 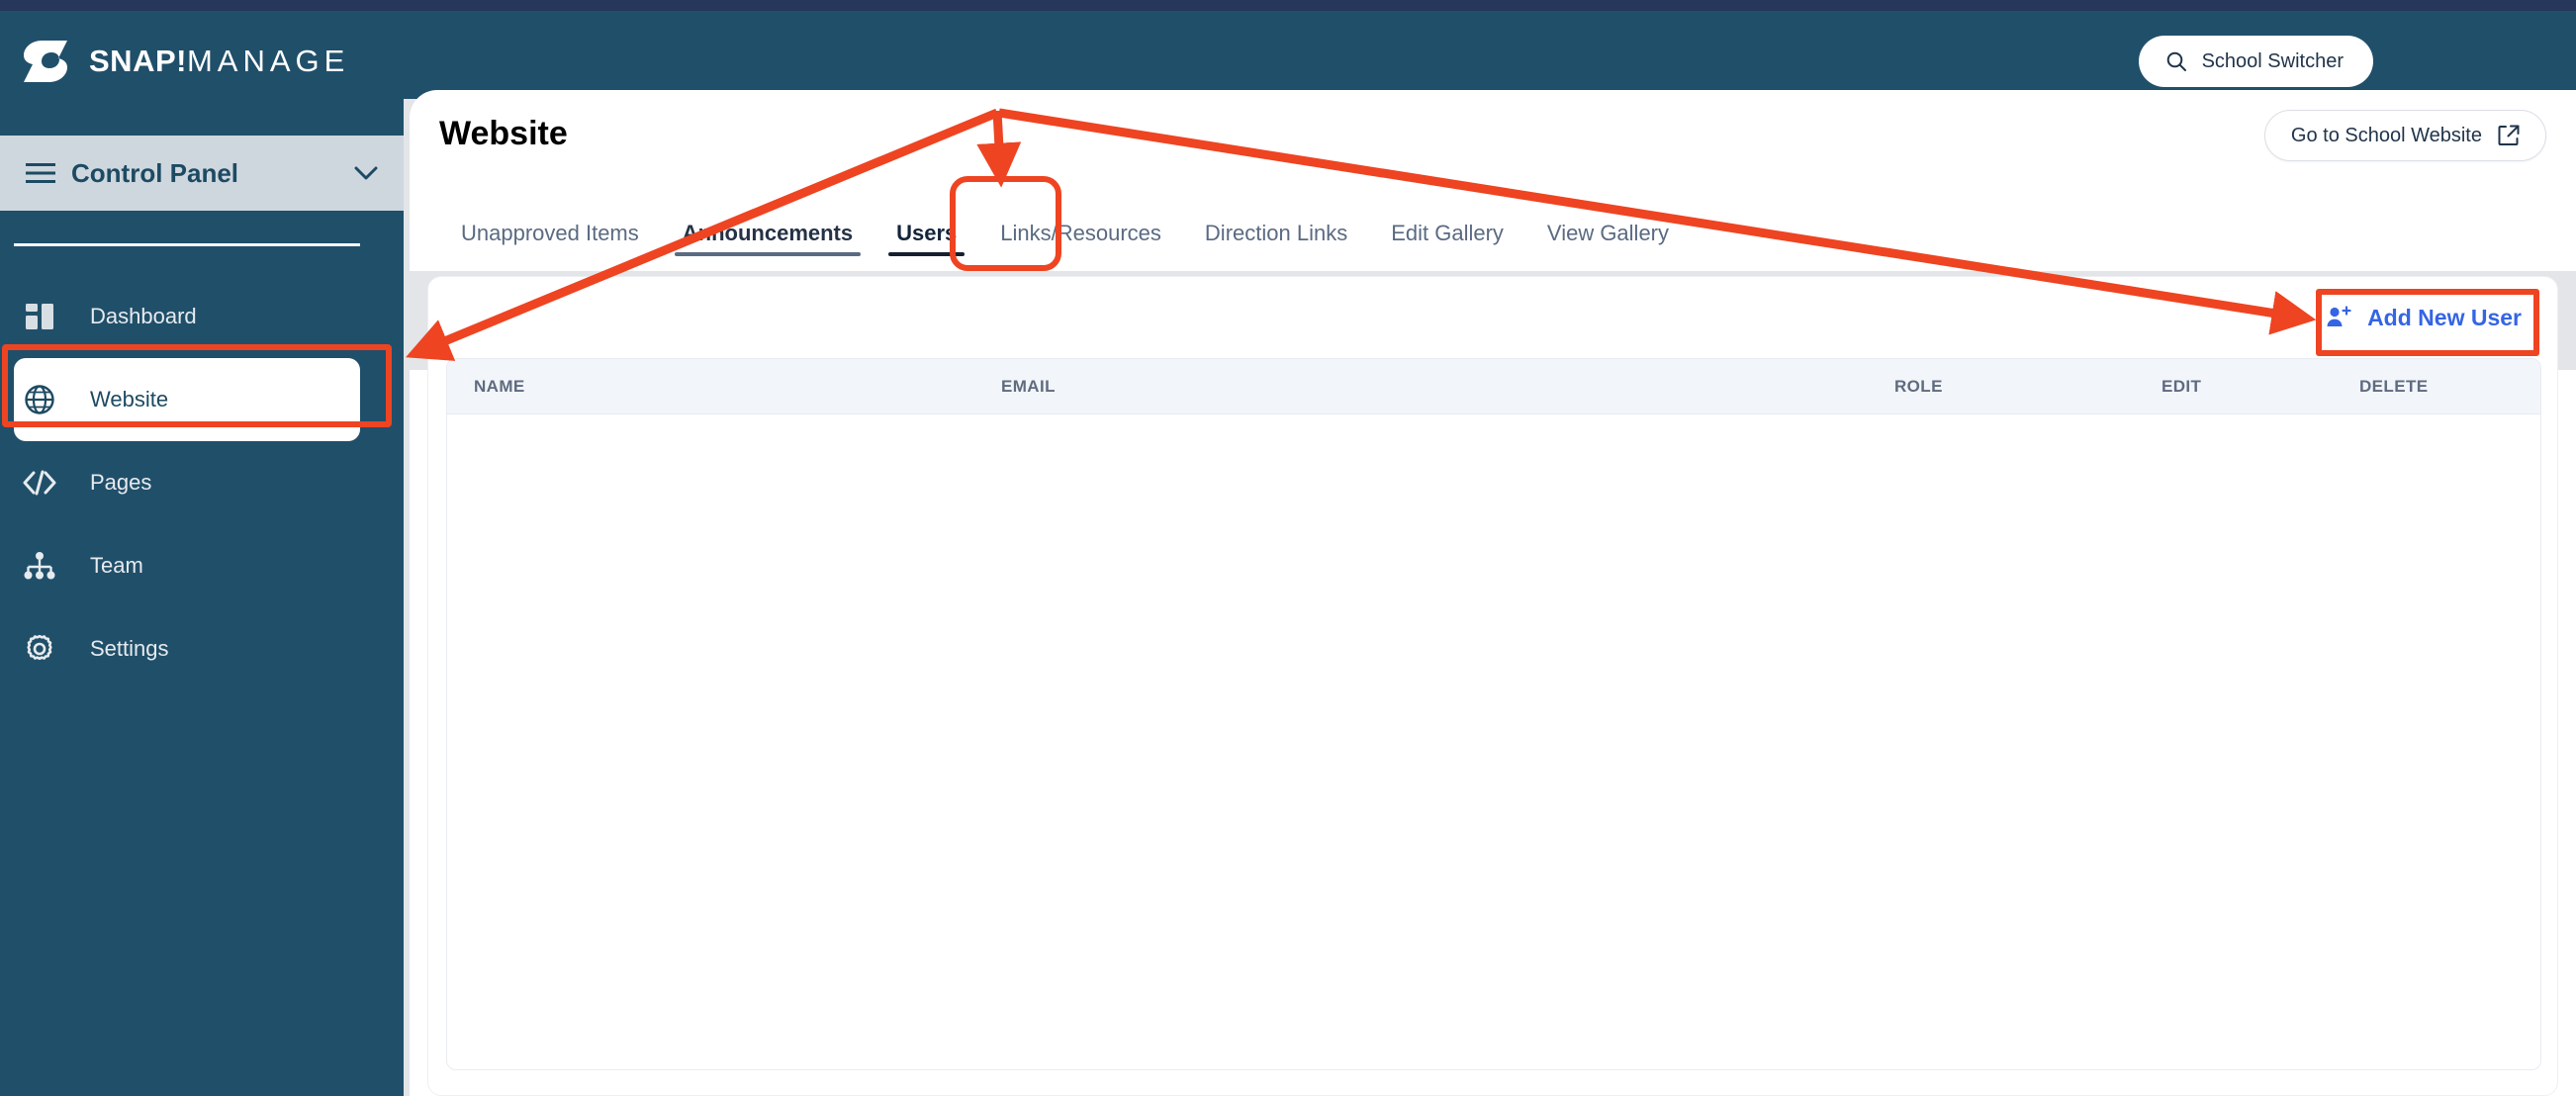 I want to click on go-to-school-website-button: Go to School Website, so click(x=2404, y=135).